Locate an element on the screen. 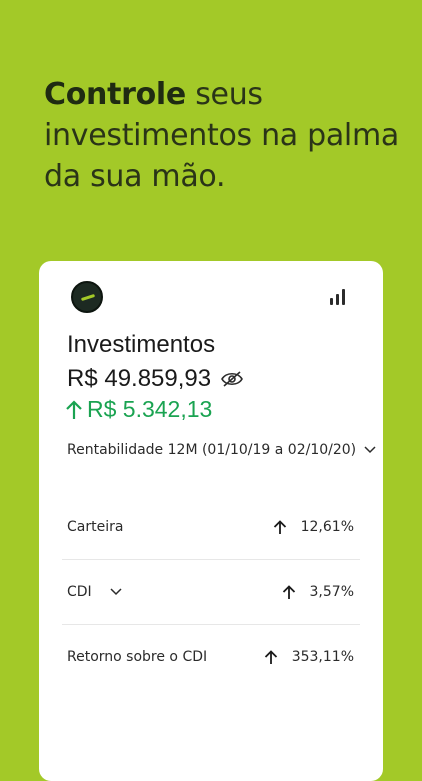 This screenshot has width=422, height=781. balance-row: R$ 49.859,93 is located at coordinates (155, 379).